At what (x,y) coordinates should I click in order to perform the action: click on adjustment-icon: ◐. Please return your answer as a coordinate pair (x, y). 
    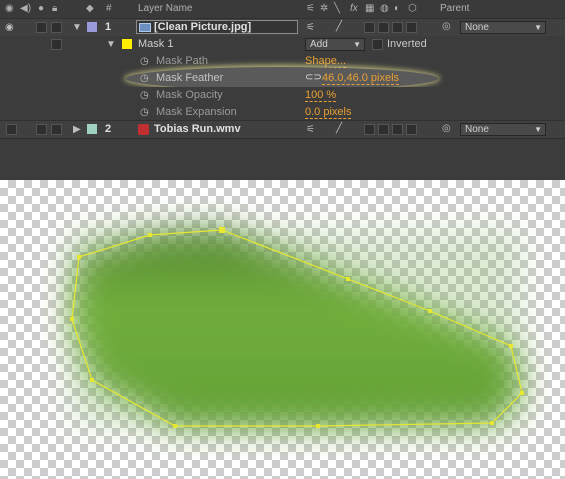
    Looking at the image, I should click on (397, 8).